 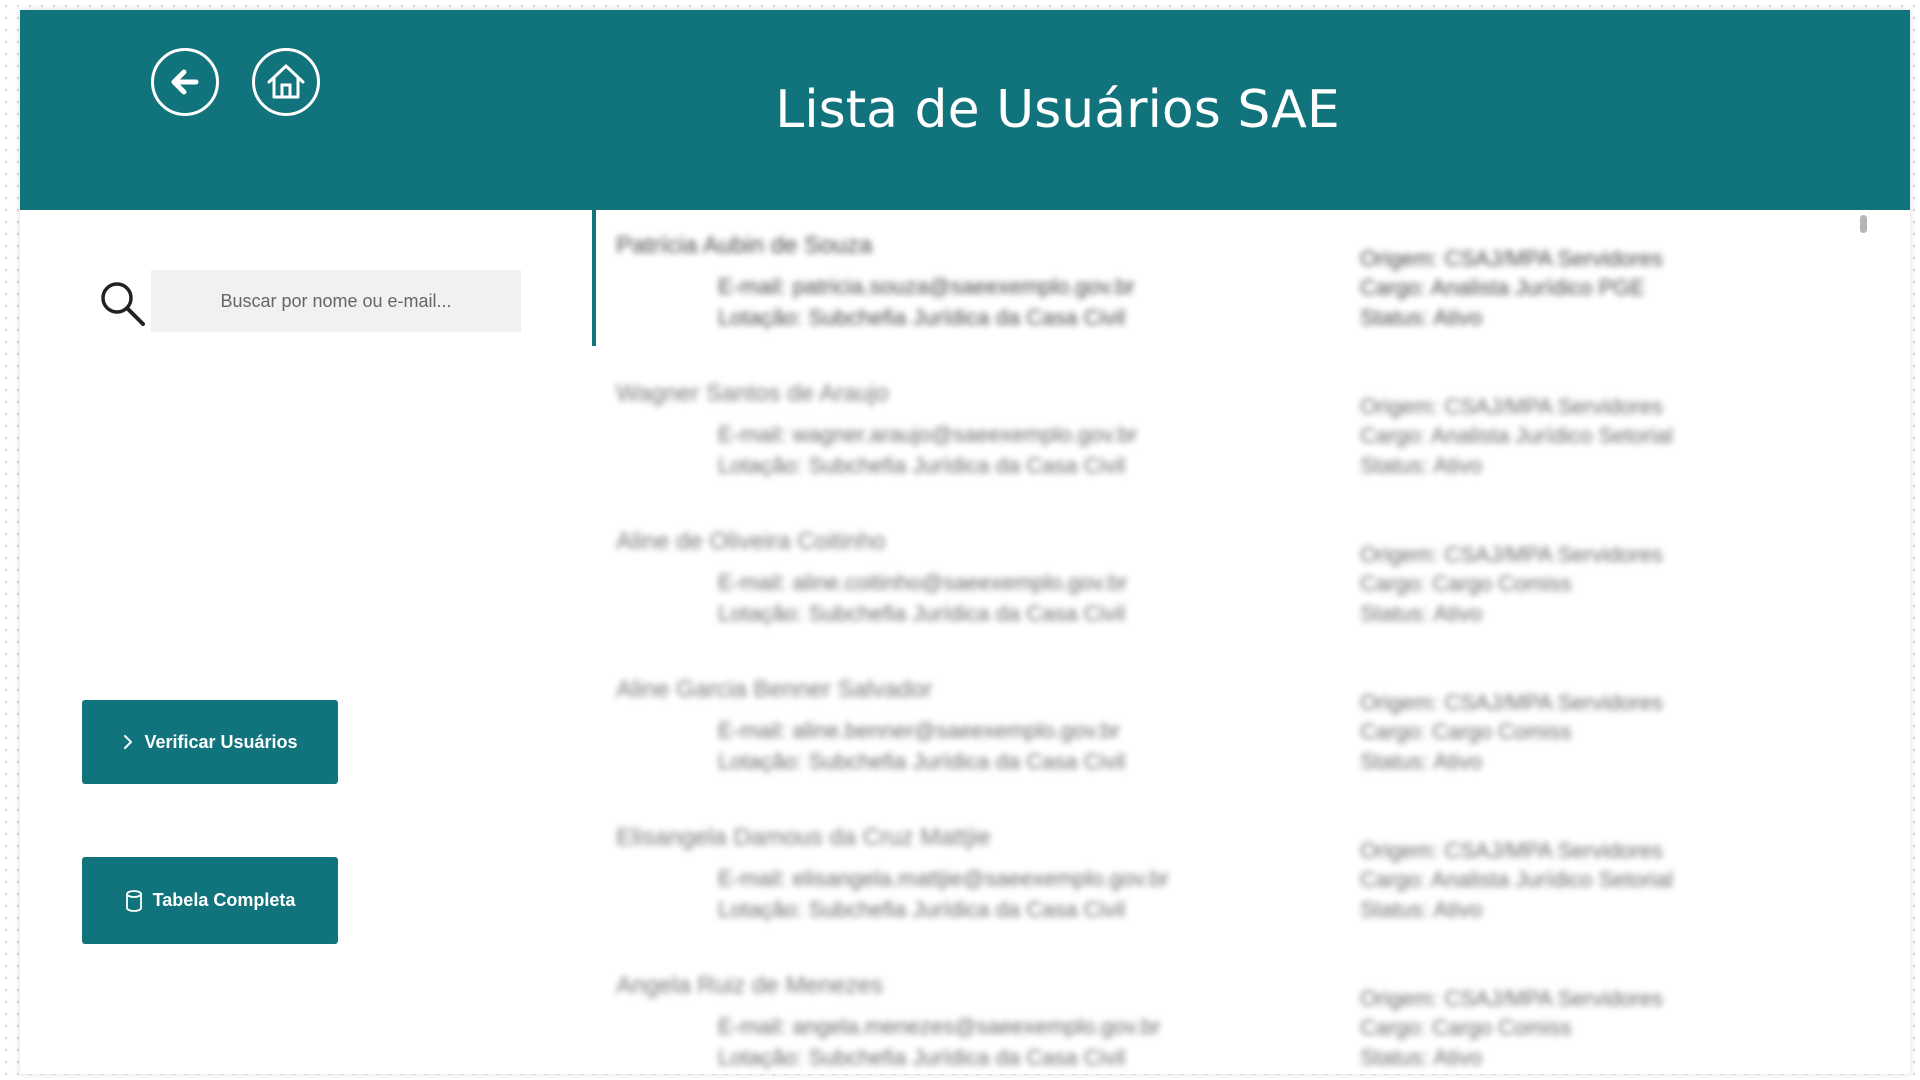 I want to click on user-name: Patrícia Aubin de Souza, so click(x=744, y=245).